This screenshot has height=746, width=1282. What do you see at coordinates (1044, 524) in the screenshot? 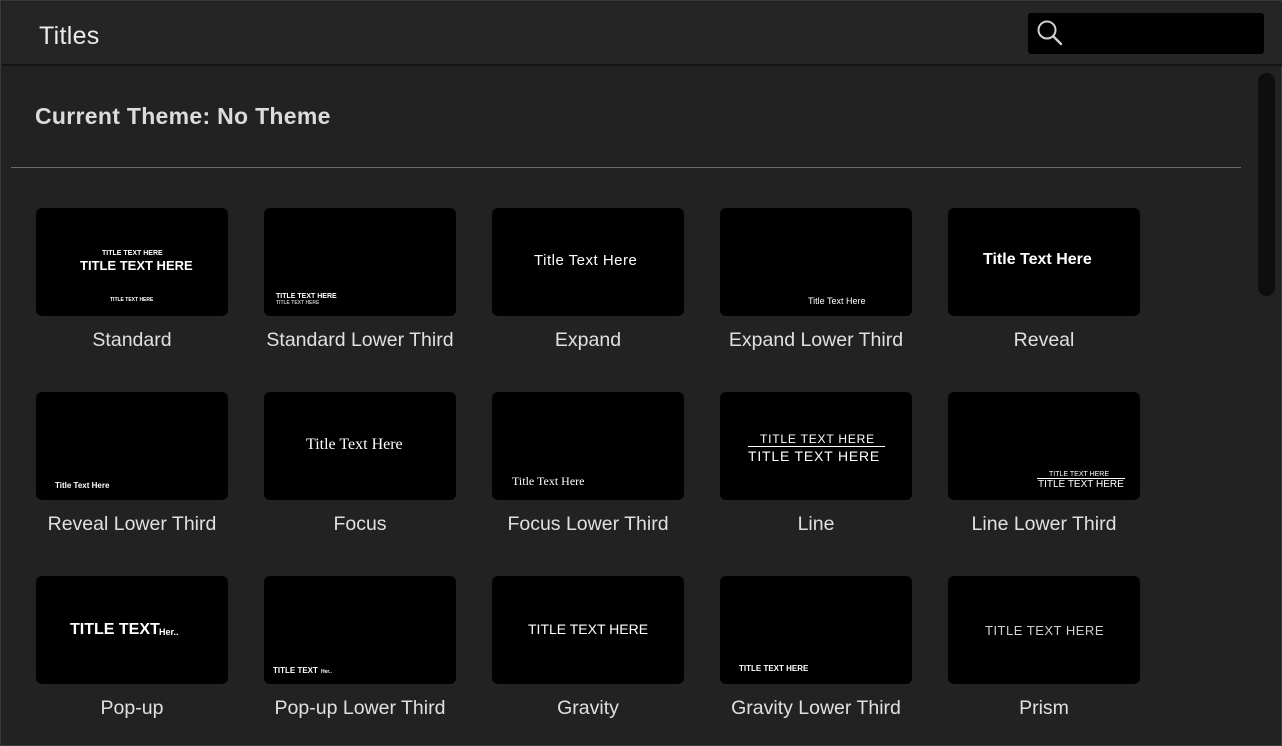
I see `title-label: Line Lower Third` at bounding box center [1044, 524].